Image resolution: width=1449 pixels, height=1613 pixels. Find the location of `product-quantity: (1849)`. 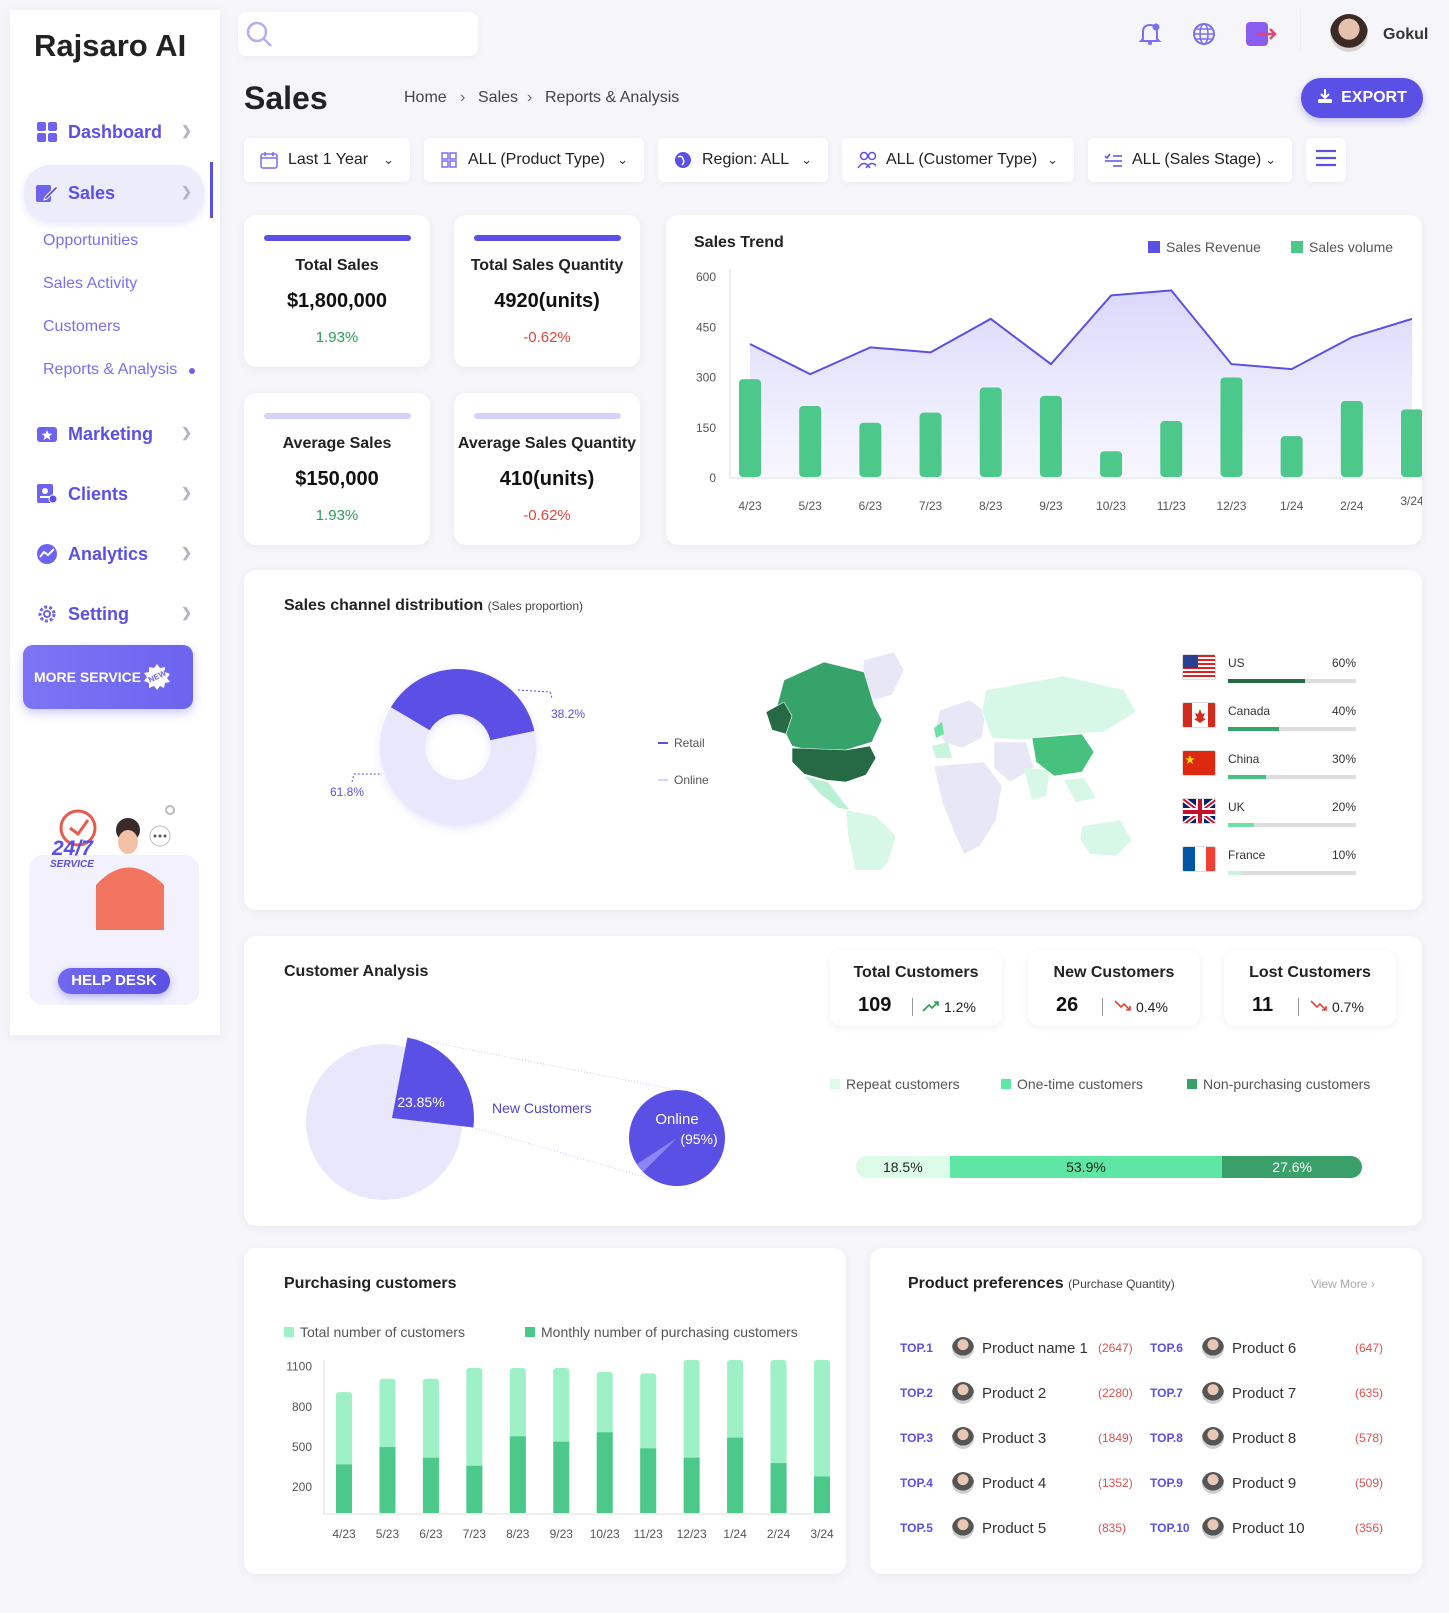

product-quantity: (1849) is located at coordinates (1115, 1438).